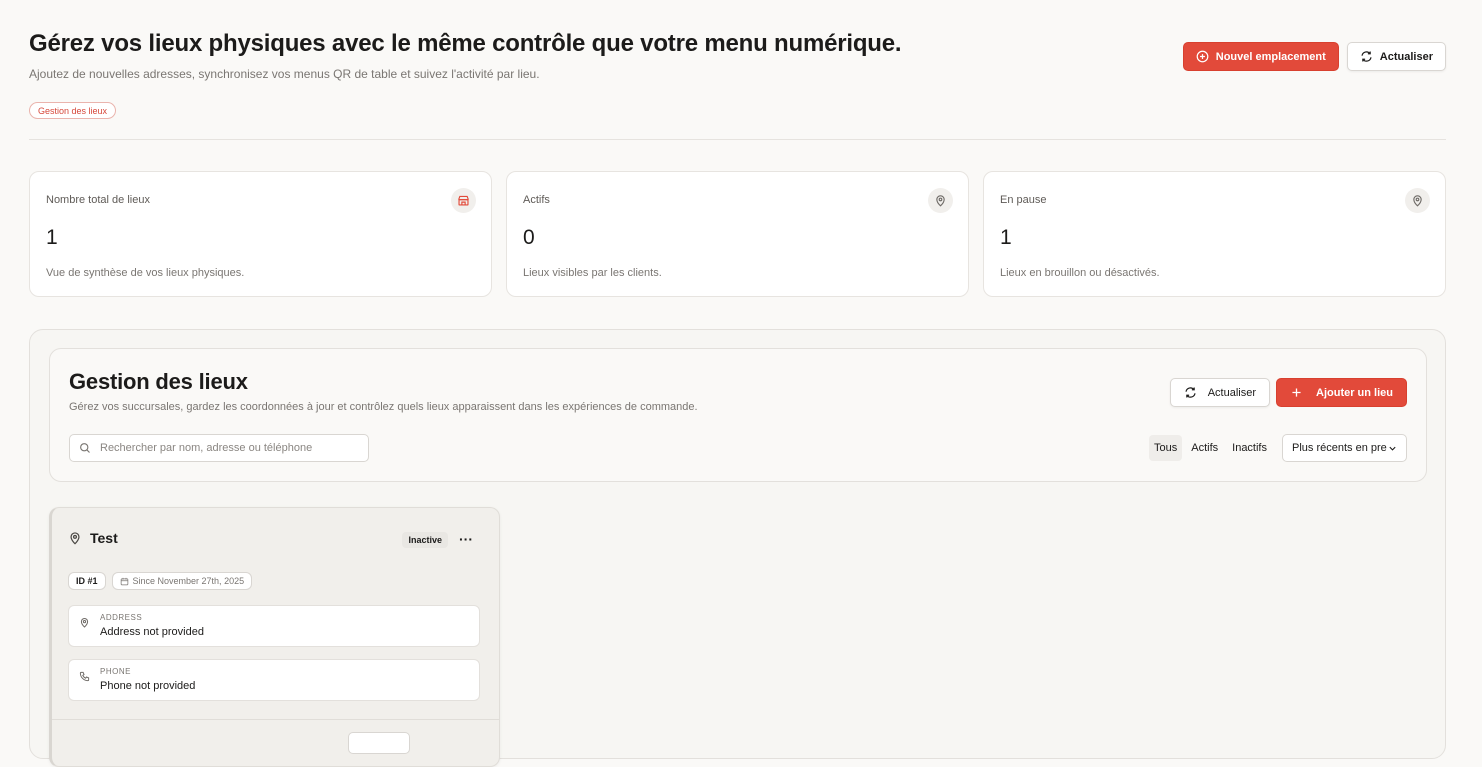  What do you see at coordinates (152, 632) in the screenshot?
I see `address-value: Address not provided` at bounding box center [152, 632].